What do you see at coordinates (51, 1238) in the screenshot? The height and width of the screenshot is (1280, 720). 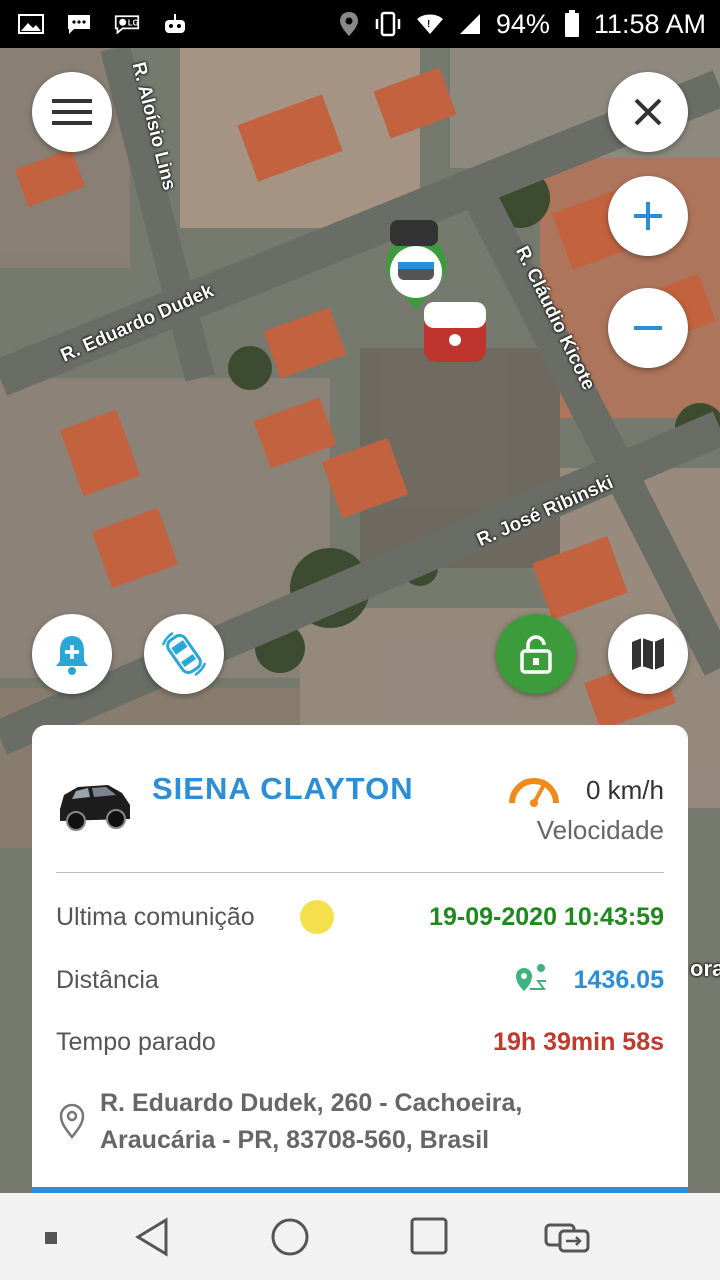 I see `nav-indicator-icon` at bounding box center [51, 1238].